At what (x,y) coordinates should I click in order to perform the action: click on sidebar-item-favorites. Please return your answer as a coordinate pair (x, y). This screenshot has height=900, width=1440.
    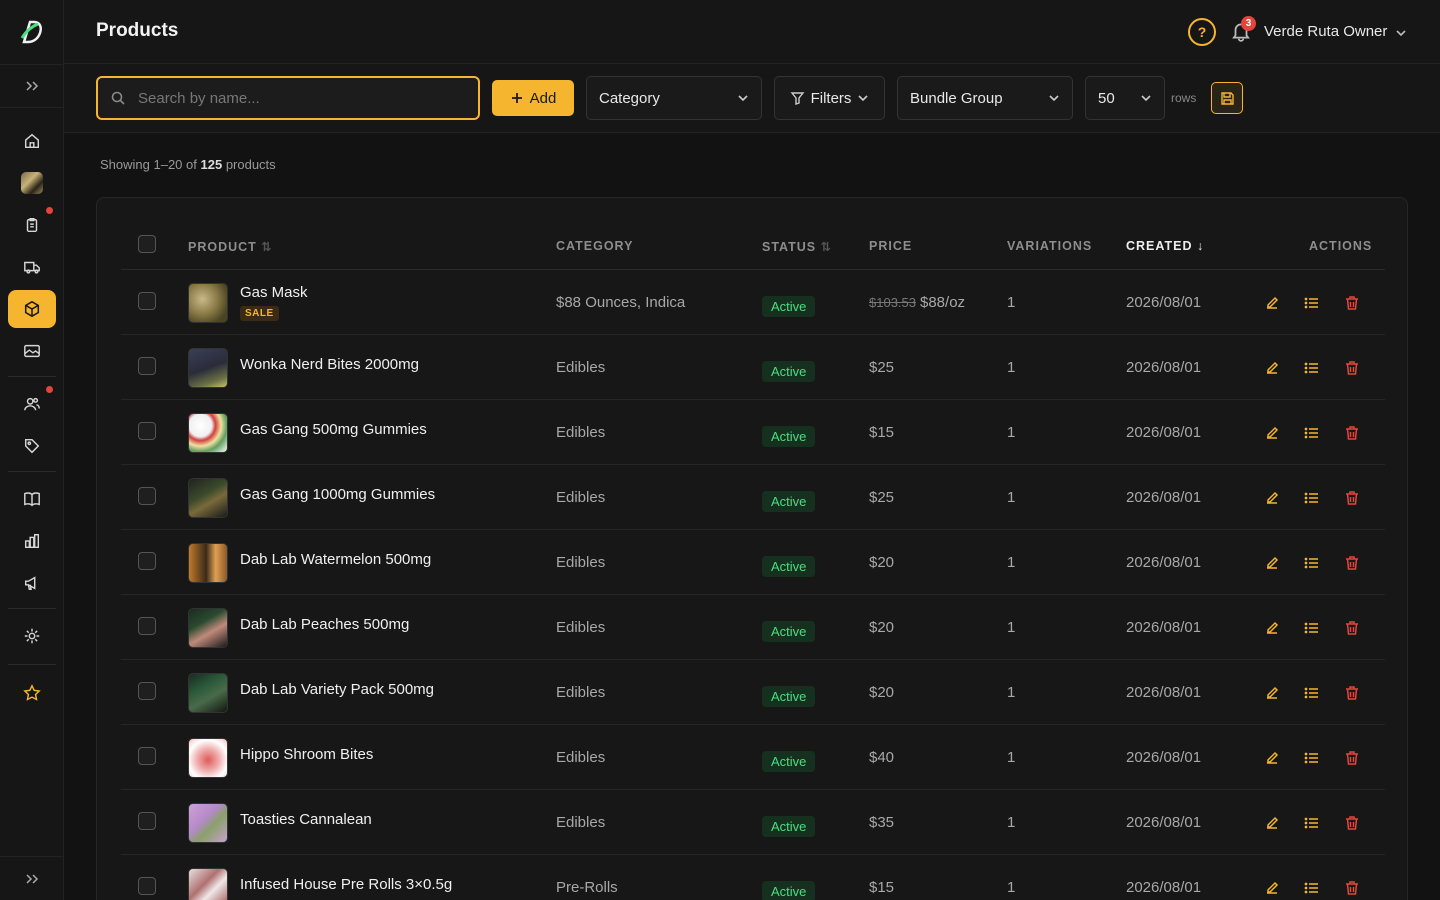
    Looking at the image, I should click on (32, 693).